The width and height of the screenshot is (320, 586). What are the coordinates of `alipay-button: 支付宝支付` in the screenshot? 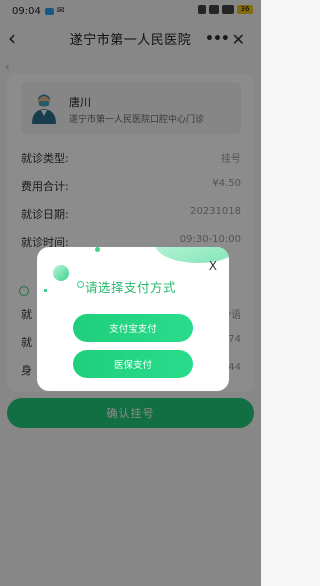 It's located at (133, 328).